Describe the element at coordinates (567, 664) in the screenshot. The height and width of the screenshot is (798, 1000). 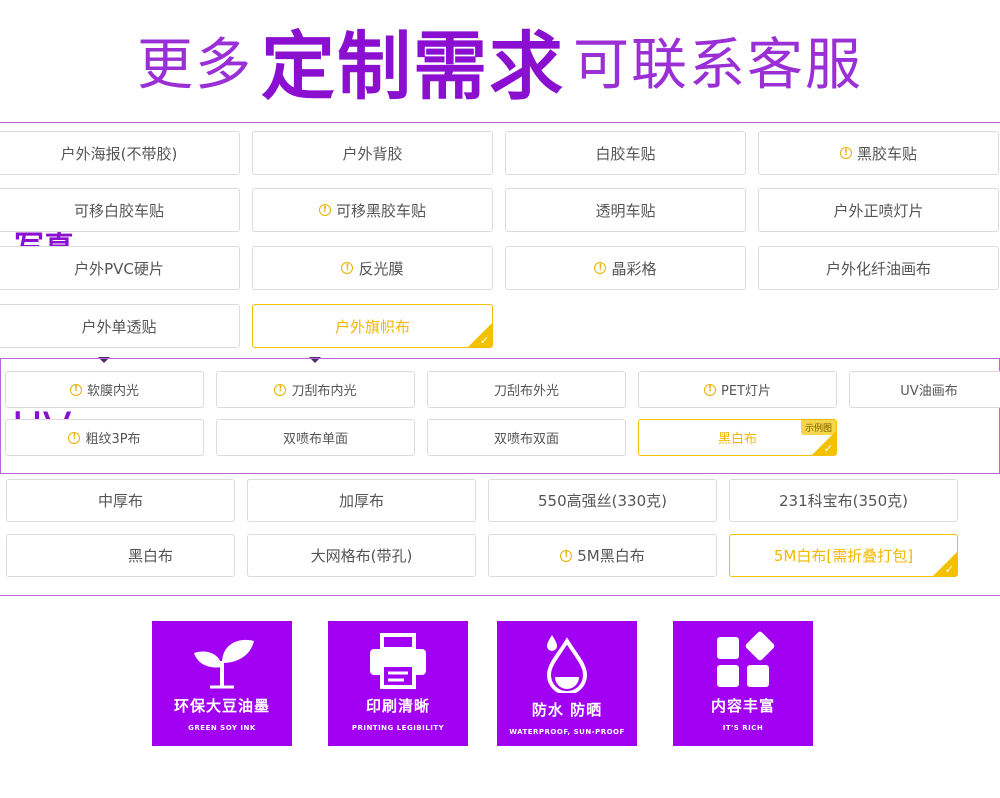
I see `water-drop-icon` at that location.